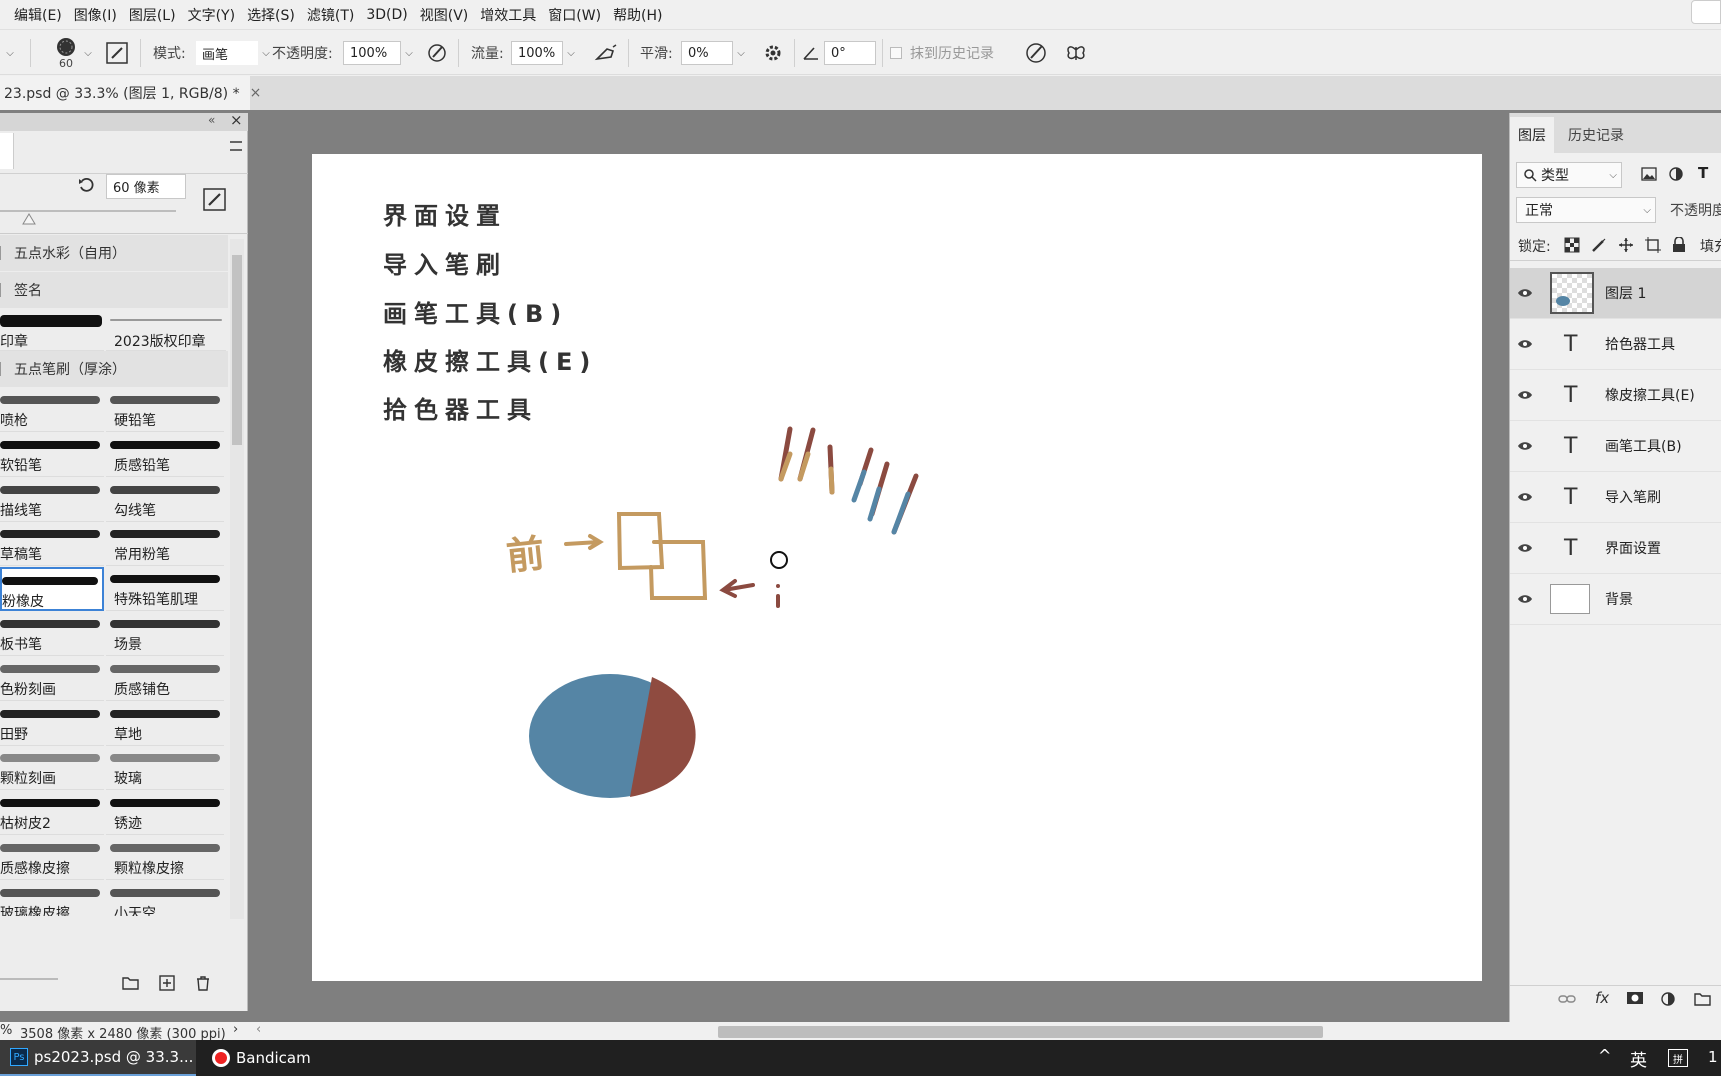  What do you see at coordinates (1649, 176) in the screenshot?
I see `filter-pixel-button` at bounding box center [1649, 176].